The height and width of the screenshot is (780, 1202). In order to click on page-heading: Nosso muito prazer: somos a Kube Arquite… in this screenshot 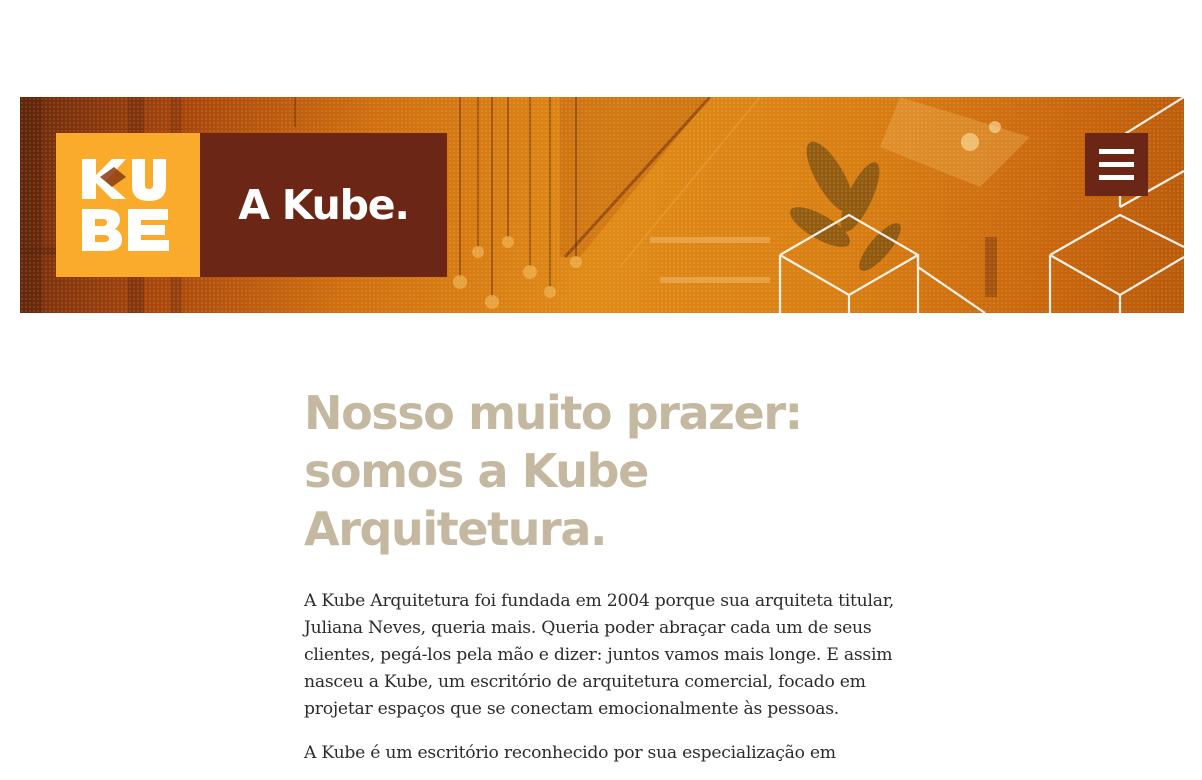, I will do `click(604, 471)`.